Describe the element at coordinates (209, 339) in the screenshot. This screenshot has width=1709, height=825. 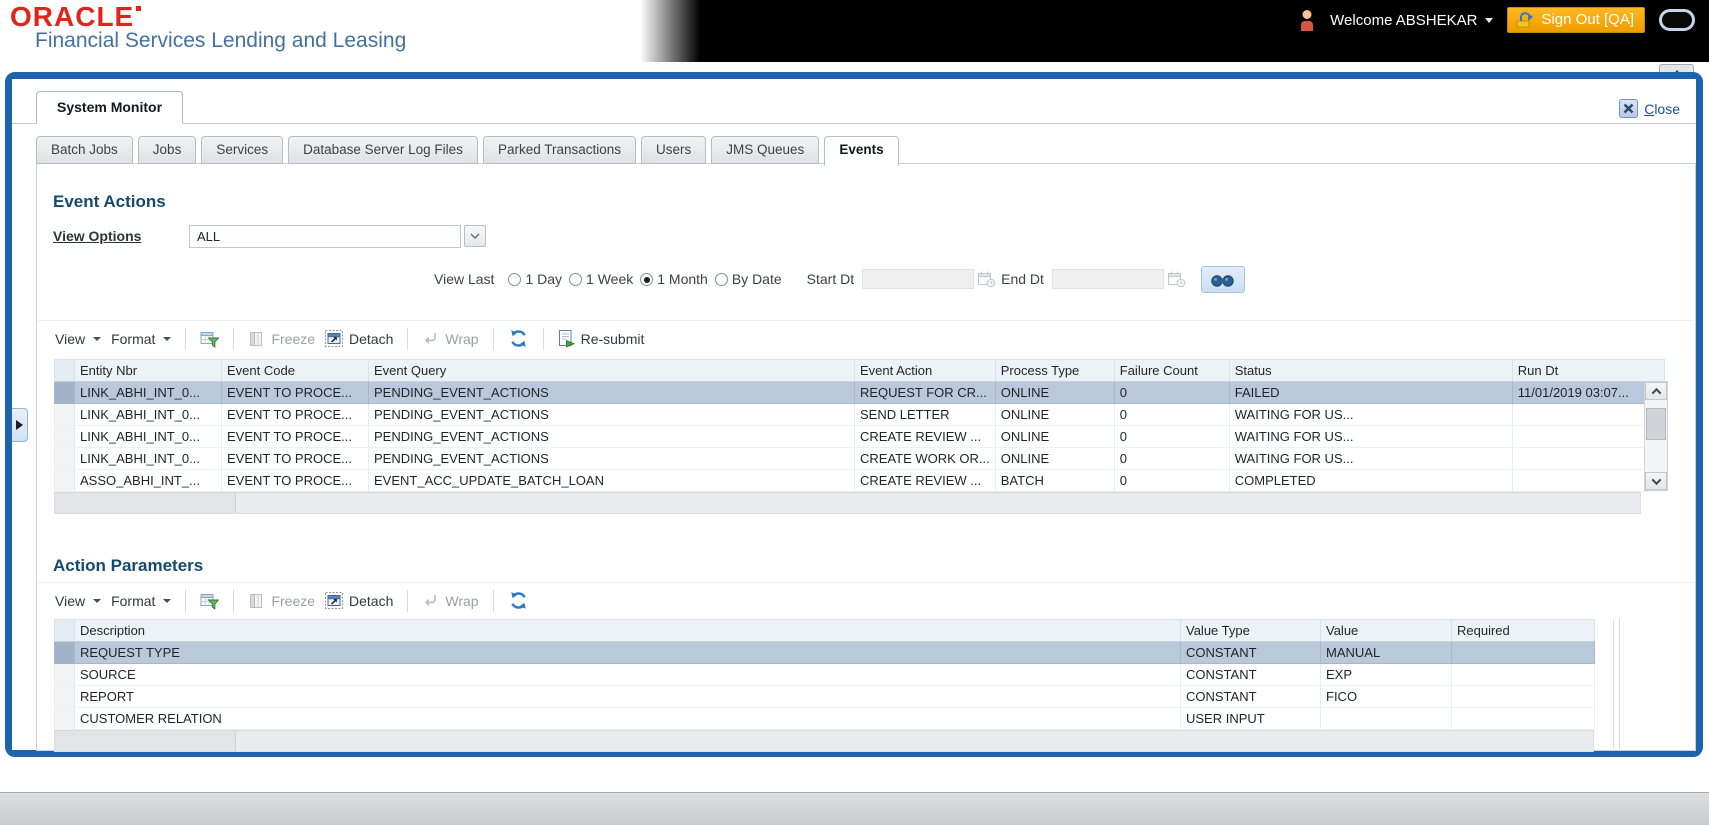
I see `query-by-example-button` at that location.